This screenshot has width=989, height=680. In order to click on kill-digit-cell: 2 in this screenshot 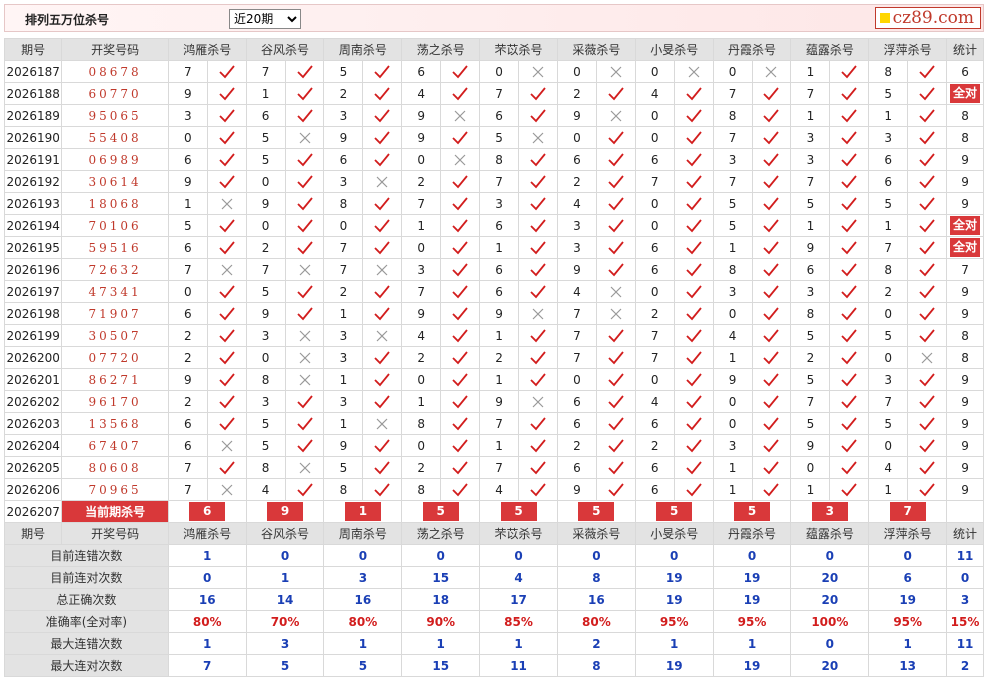, I will do `click(810, 357)`.